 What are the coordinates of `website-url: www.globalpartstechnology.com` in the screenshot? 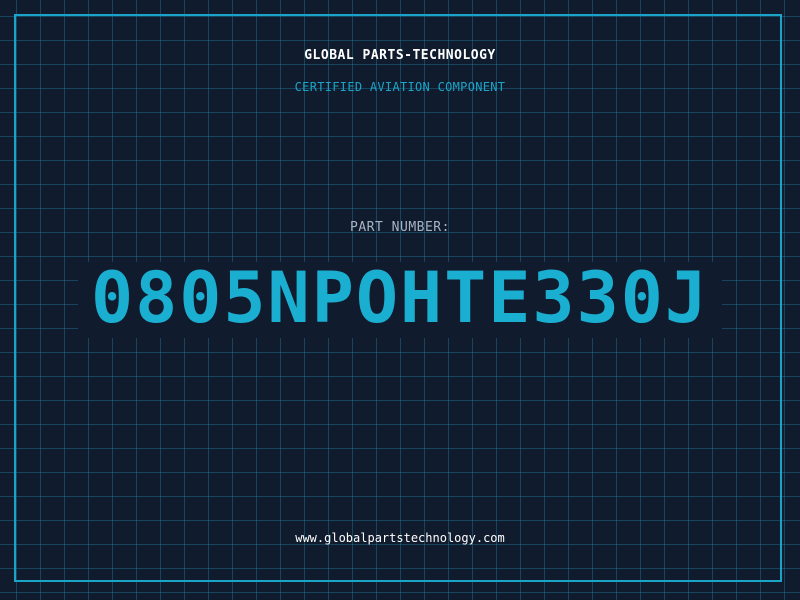 It's located at (400, 538).